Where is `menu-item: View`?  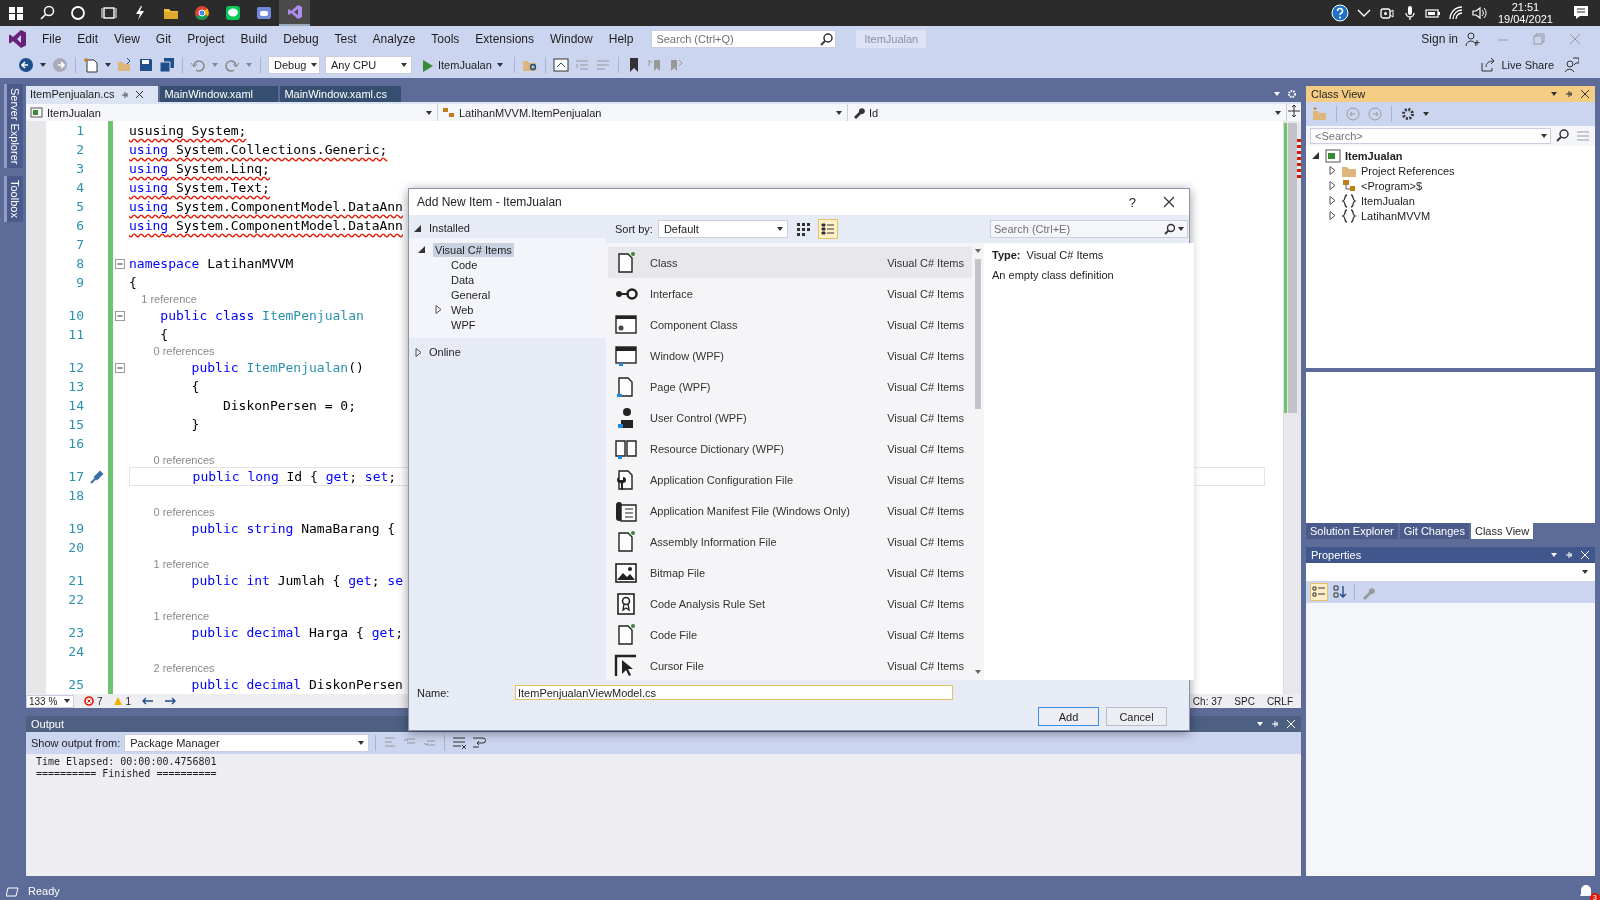
menu-item: View is located at coordinates (127, 39).